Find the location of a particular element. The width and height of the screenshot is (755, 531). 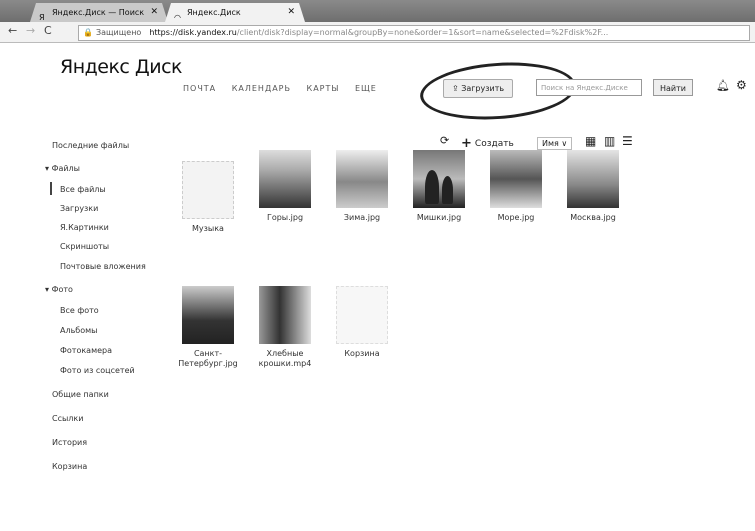

file-item: Хлебные крошки.mp4 is located at coordinates (285, 327).